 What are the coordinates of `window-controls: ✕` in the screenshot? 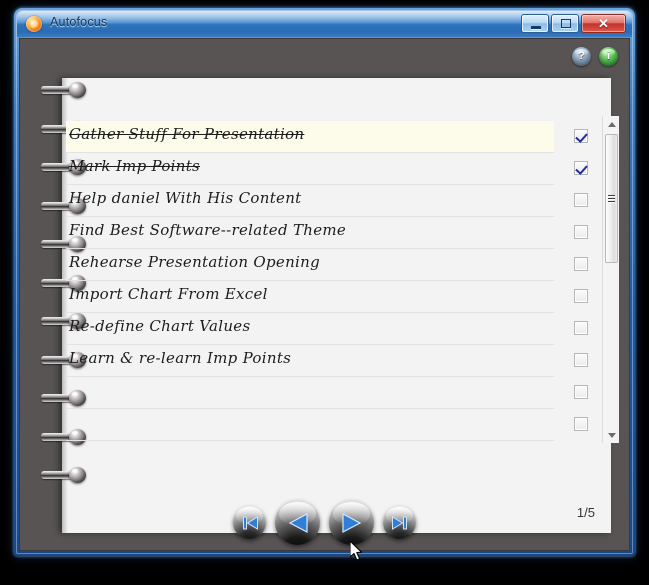 It's located at (573, 23).